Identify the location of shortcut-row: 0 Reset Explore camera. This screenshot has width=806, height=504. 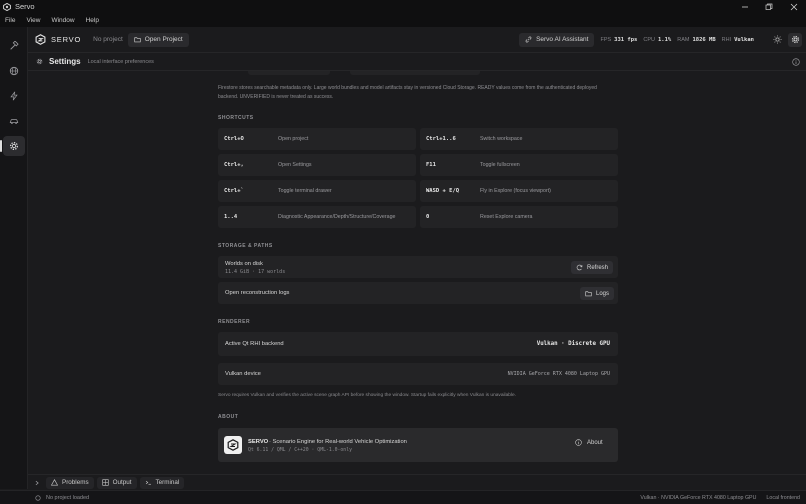
(519, 217).